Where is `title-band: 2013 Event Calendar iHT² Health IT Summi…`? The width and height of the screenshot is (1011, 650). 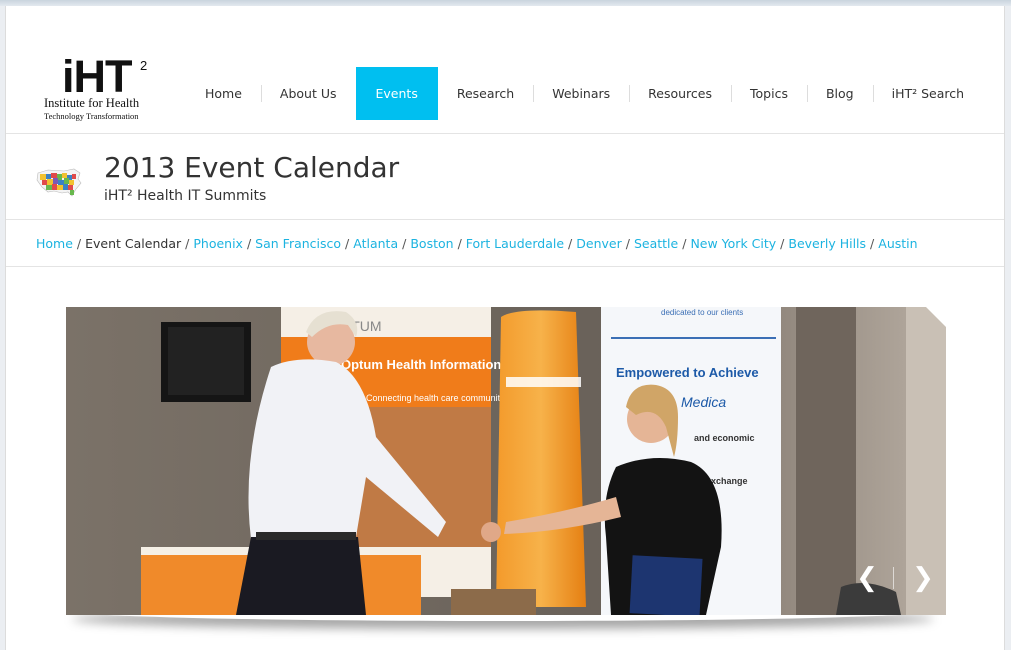
title-band: 2013 Event Calendar iHT² Health IT Summi… is located at coordinates (505, 177).